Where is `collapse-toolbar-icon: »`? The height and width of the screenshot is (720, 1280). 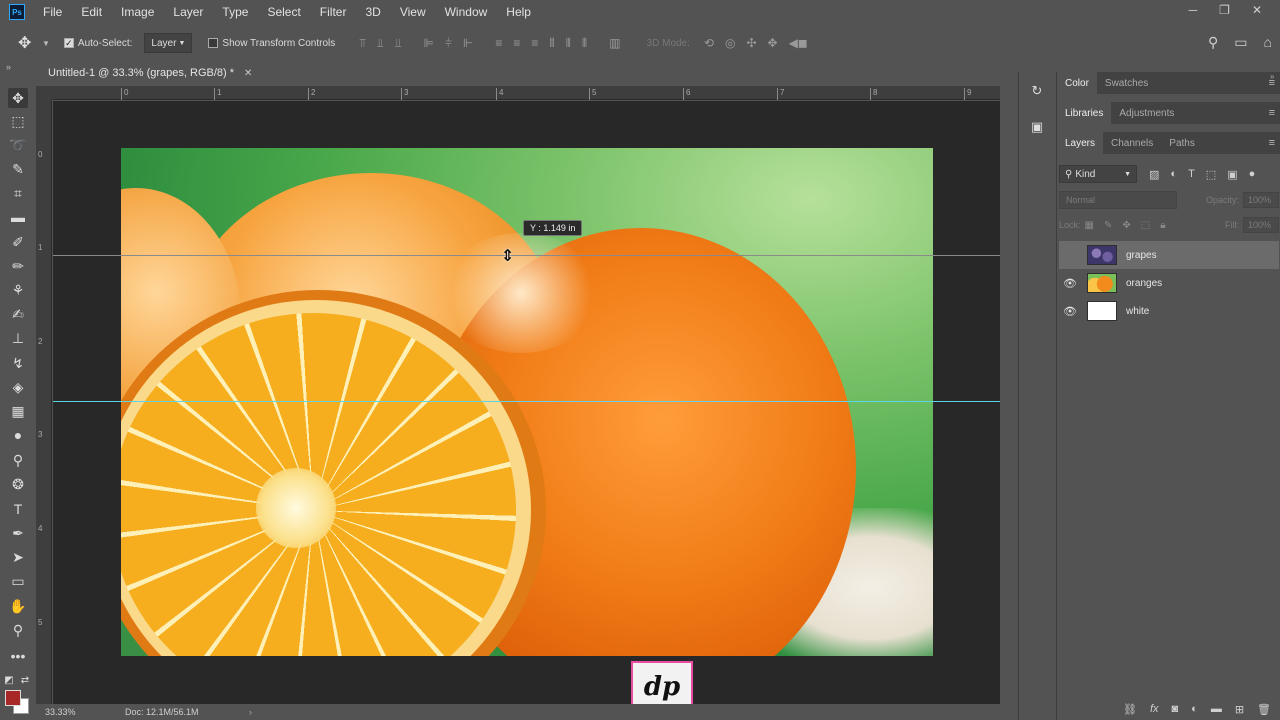
collapse-toolbar-icon: » is located at coordinates (8, 67).